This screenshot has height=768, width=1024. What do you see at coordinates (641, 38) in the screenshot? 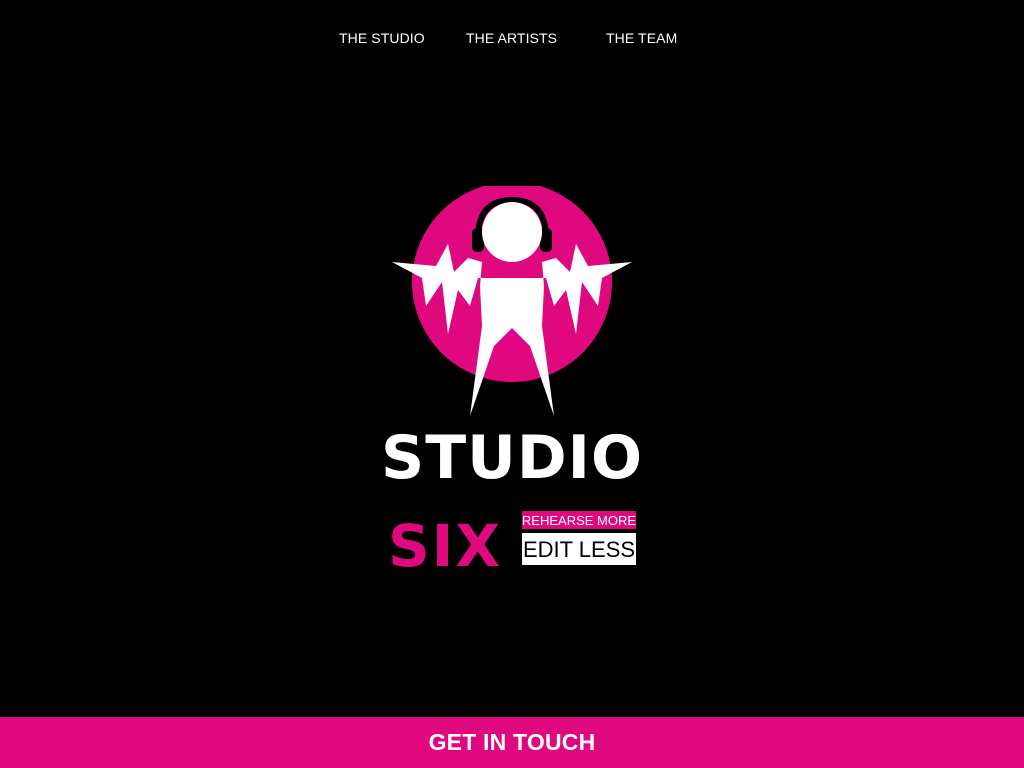
I see `nav-link-the-team: THE TEAM` at bounding box center [641, 38].